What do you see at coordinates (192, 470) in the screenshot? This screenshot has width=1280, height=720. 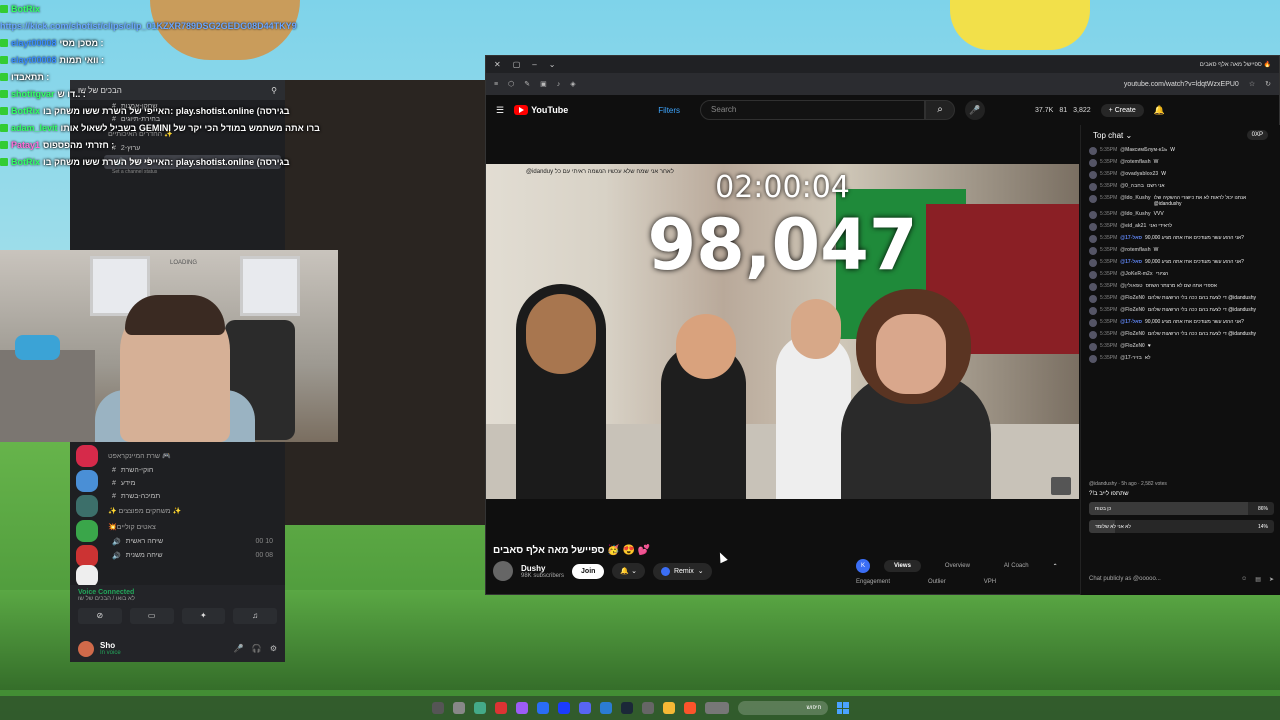 I see `channel-item: # חוקי-השרת` at bounding box center [192, 470].